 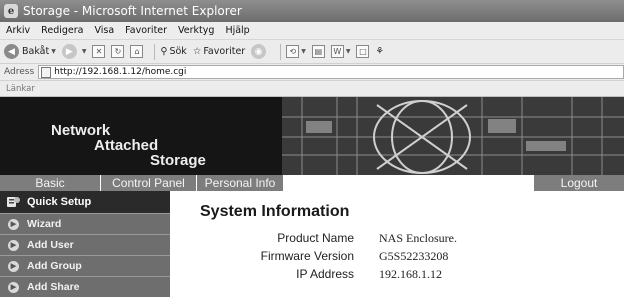 What do you see at coordinates (62, 30) in the screenshot?
I see `menu-redigera: Redigera` at bounding box center [62, 30].